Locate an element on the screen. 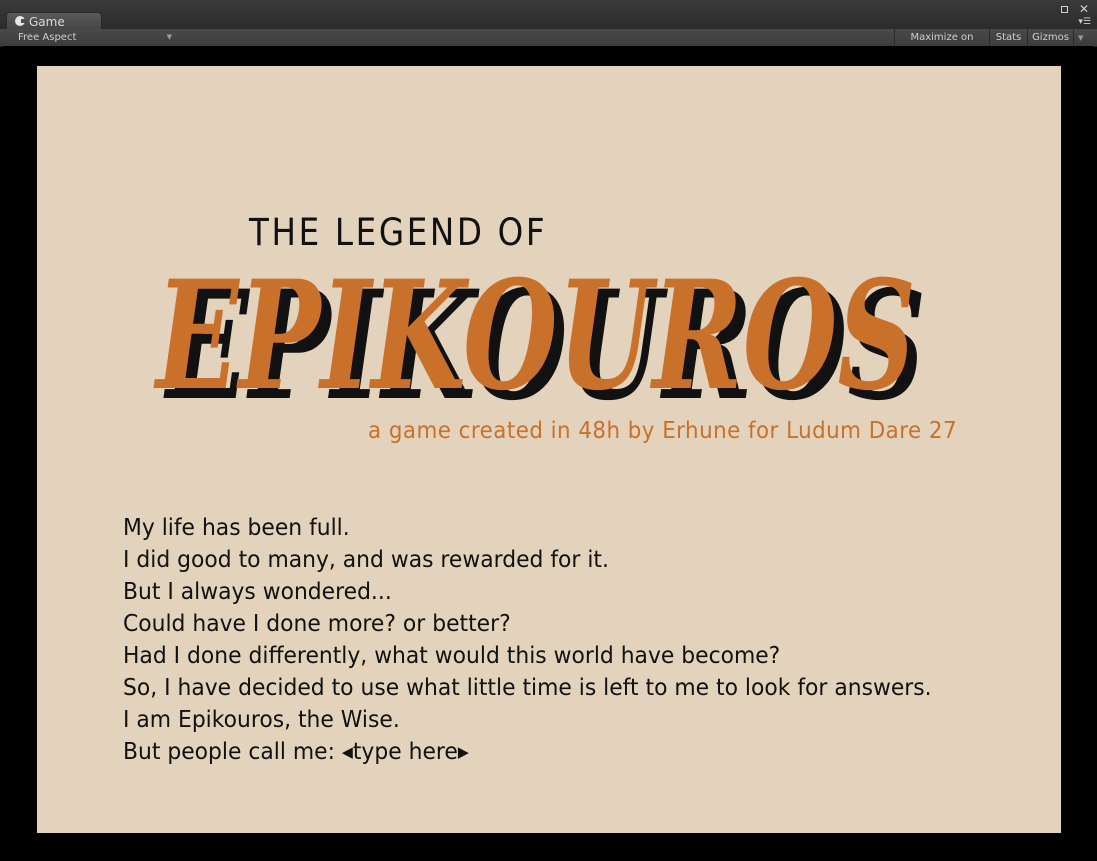  name-prompt-line: But people call me: ◀type here▶ is located at coordinates (527, 752).